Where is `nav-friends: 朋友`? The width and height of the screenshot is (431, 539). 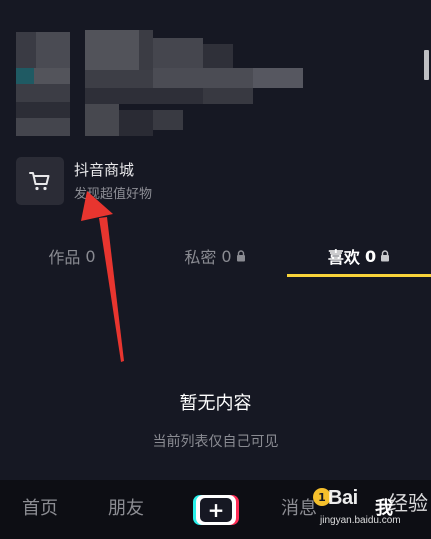 nav-friends: 朋友 is located at coordinates (126, 507).